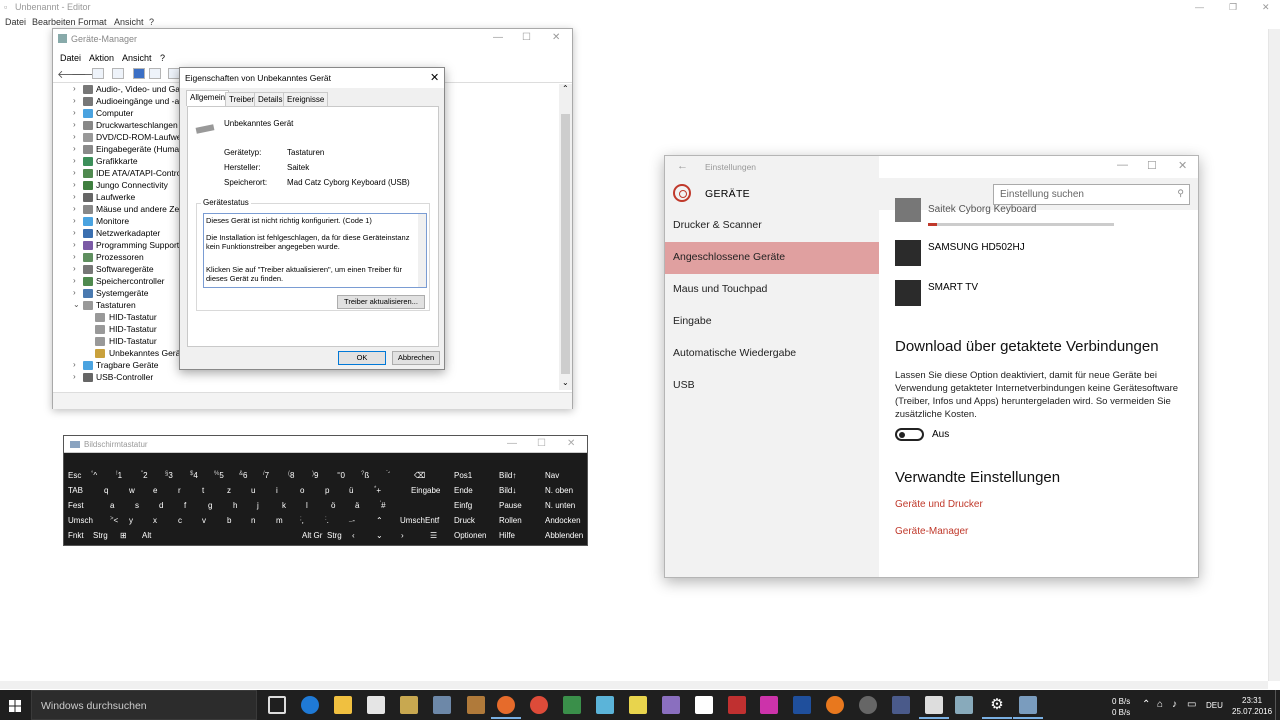 Image resolution: width=1280 pixels, height=720 pixels. I want to click on store-icon, so click(376, 705).